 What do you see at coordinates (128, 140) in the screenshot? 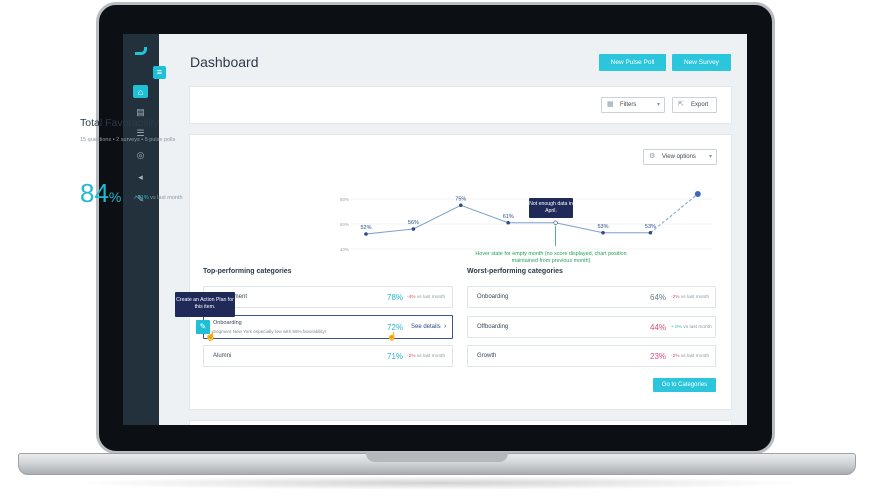
I see `section-subtitle: 15 questions • 2 surveys • 5 pulse polls` at bounding box center [128, 140].